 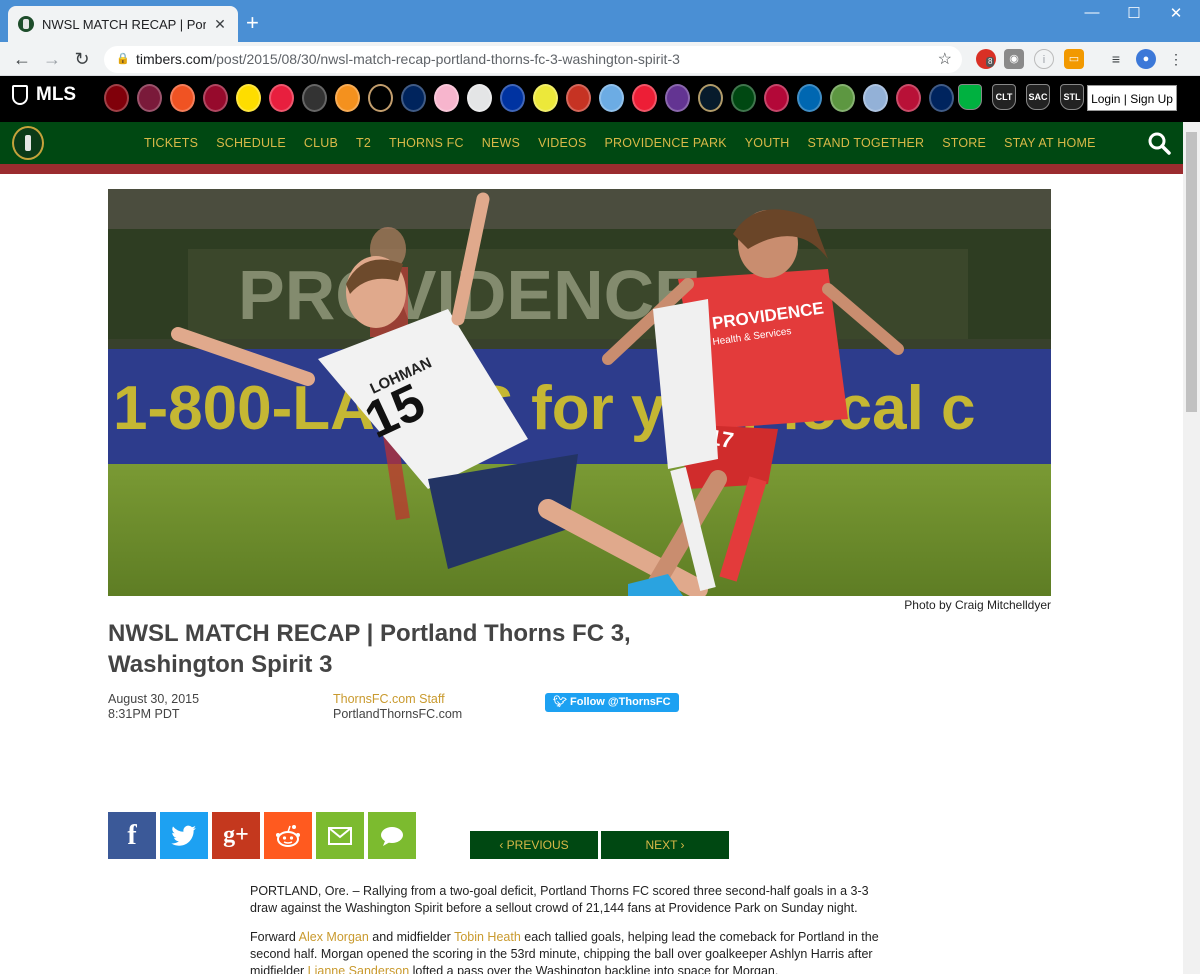 I want to click on camera-extension-icon: ◉, so click(x=1014, y=59).